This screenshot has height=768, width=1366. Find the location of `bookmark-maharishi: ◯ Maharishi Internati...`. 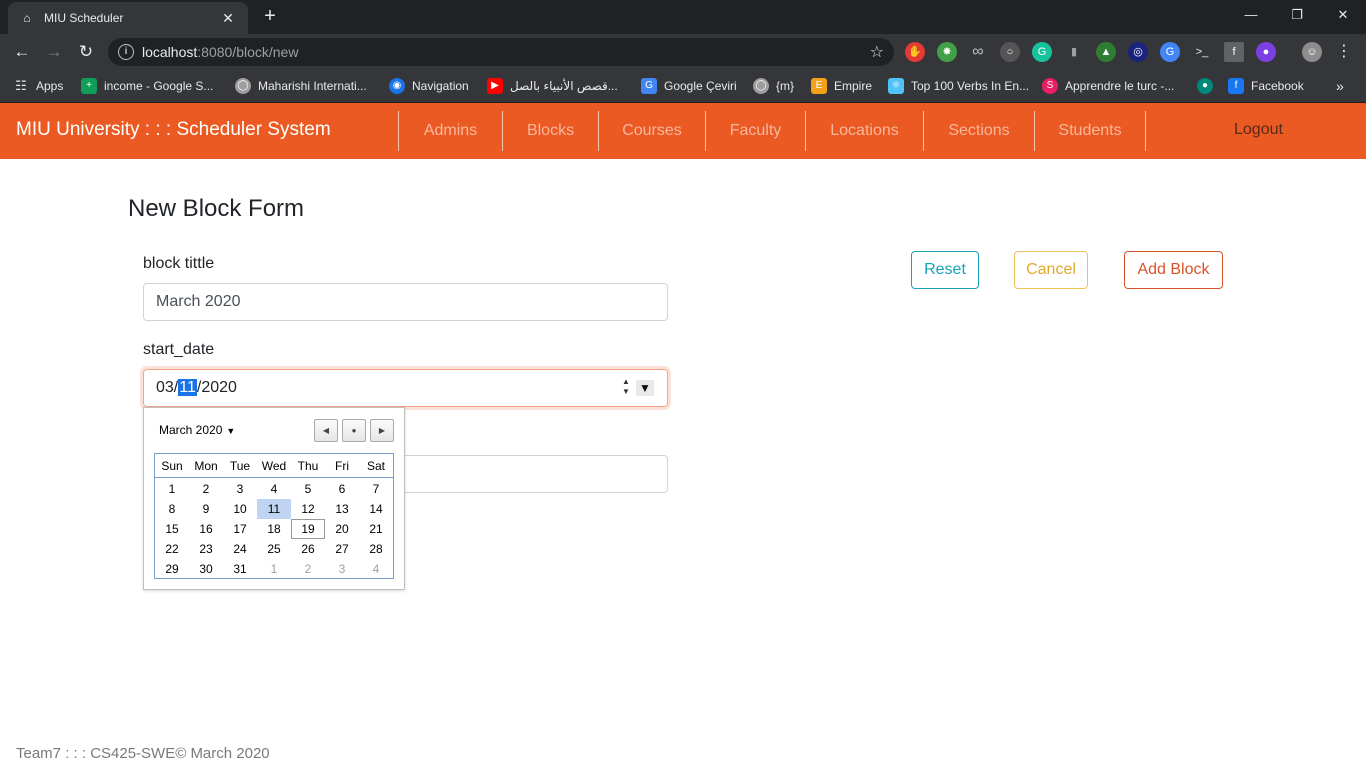

bookmark-maharishi: ◯ Maharishi Internati... is located at coordinates (301, 86).